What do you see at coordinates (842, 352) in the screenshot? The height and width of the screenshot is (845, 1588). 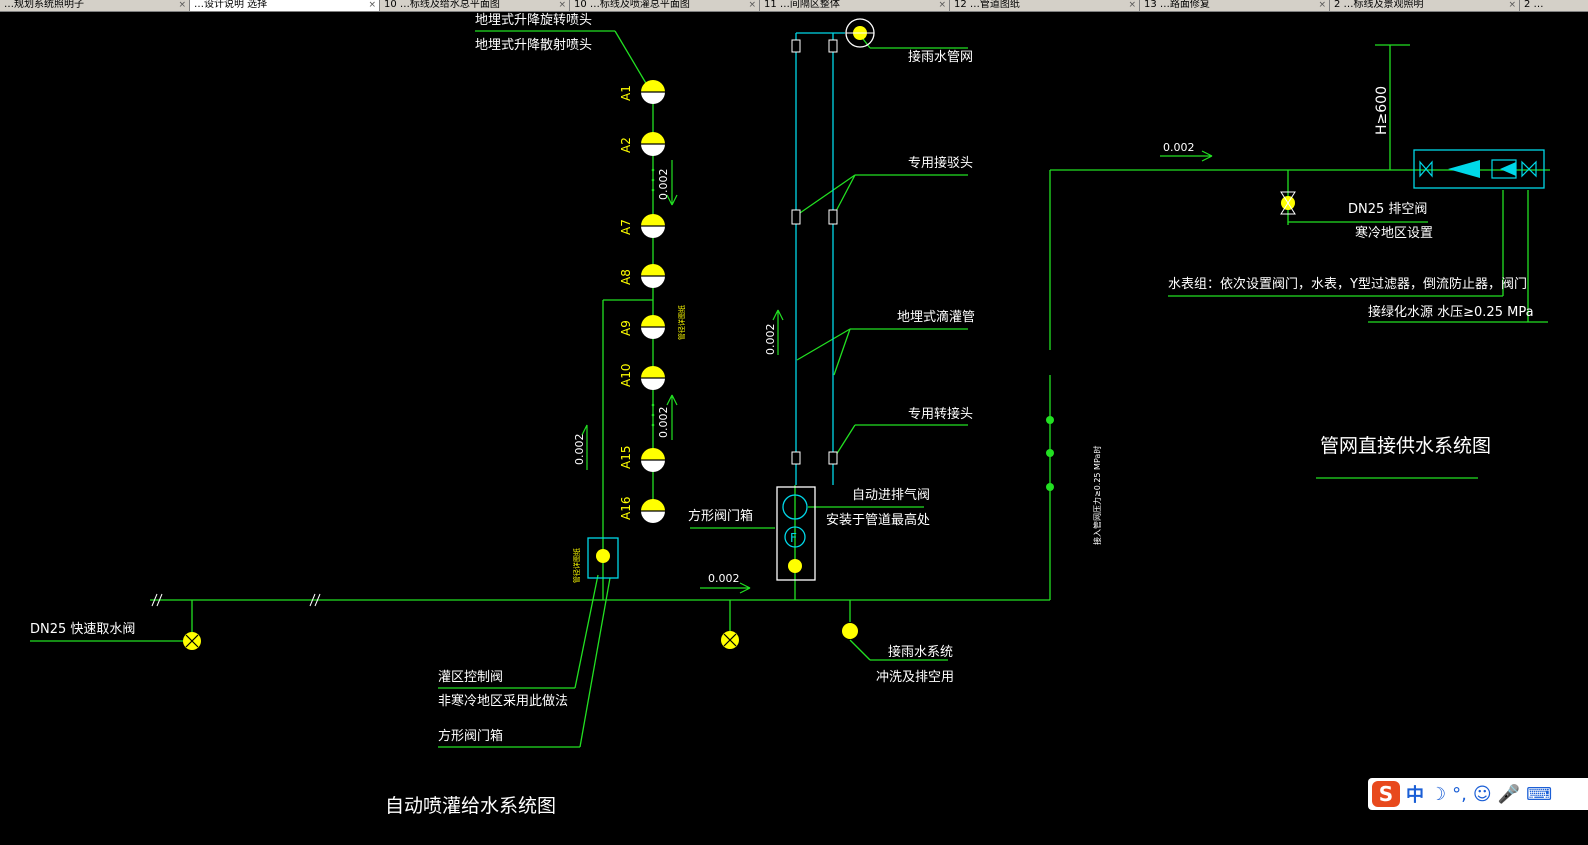 I see `drip-leader-d2` at bounding box center [842, 352].